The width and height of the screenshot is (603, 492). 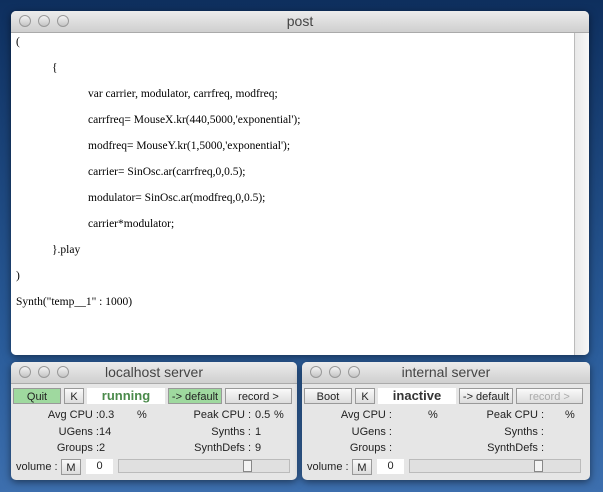 What do you see at coordinates (328, 396) in the screenshot?
I see `boot-button: Boot` at bounding box center [328, 396].